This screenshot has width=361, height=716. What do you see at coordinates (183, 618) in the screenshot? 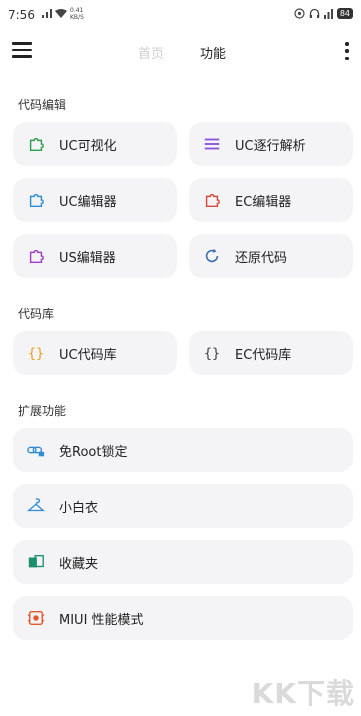
I see `miui-performance-button: MIUI 性能模式` at bounding box center [183, 618].